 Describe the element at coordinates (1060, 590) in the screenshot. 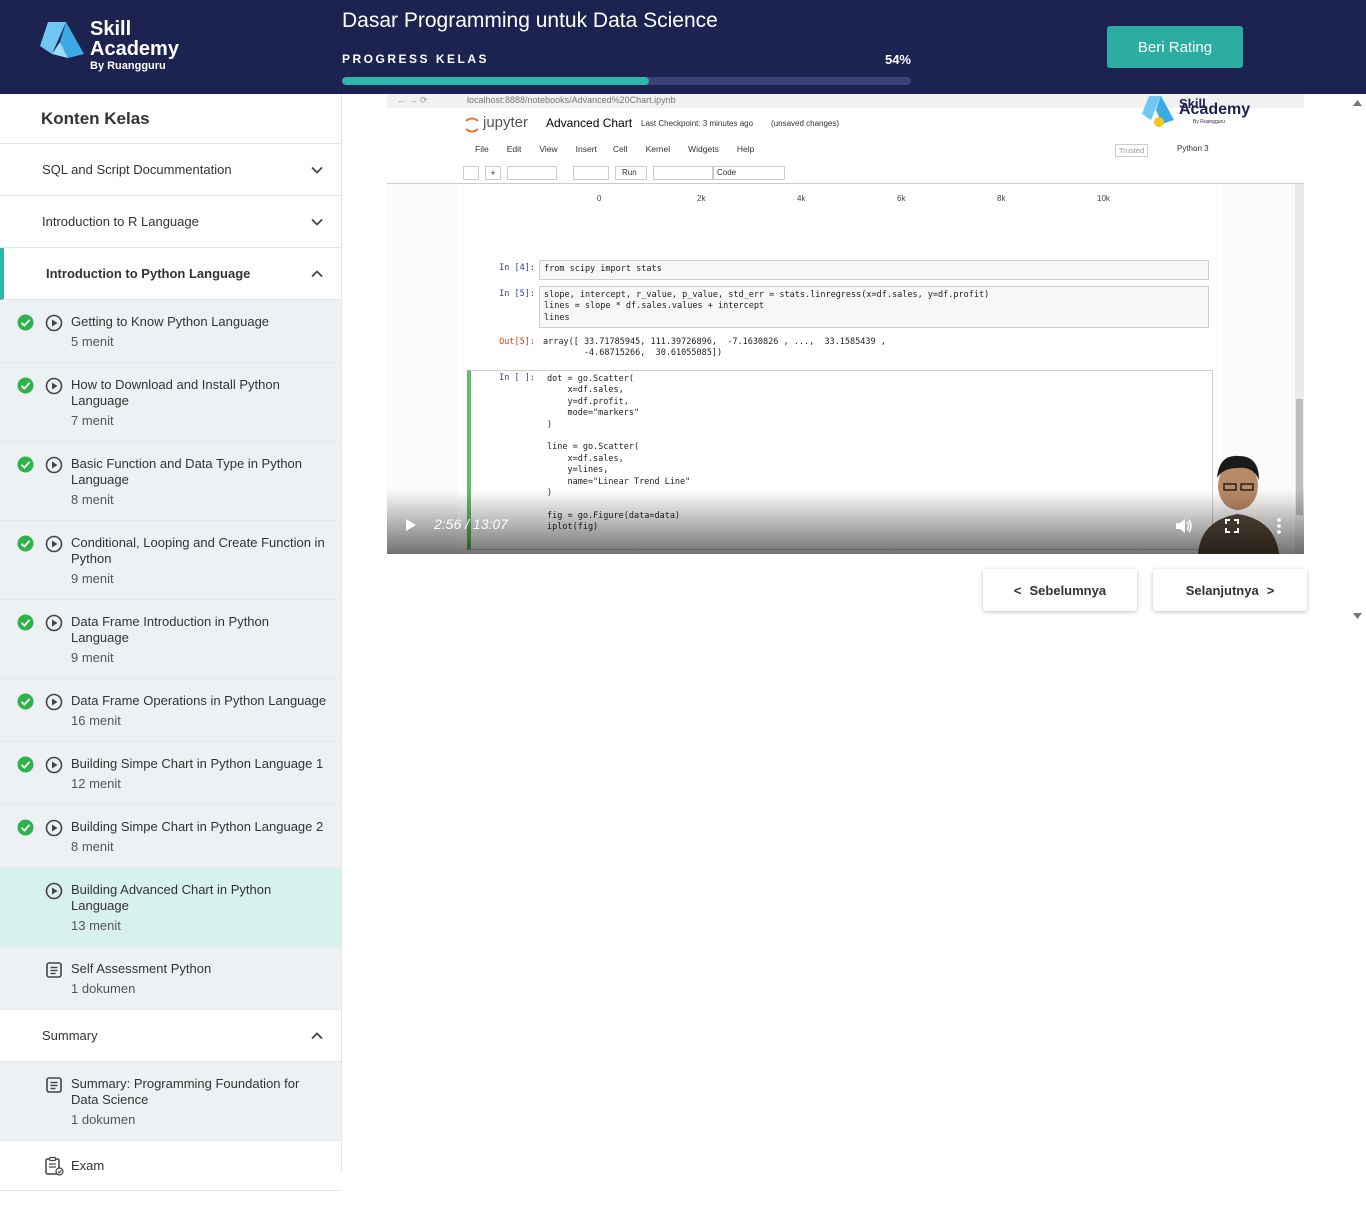

I see `previous-lesson-button: < Sebelumnya` at that location.